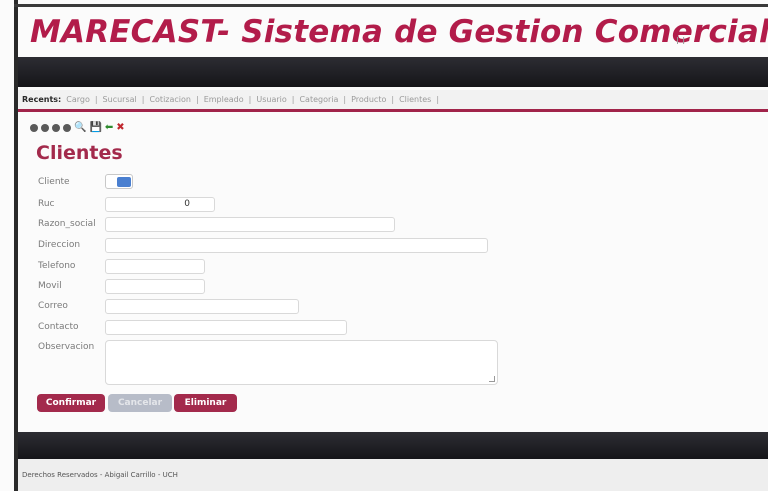 The width and height of the screenshot is (768, 491). What do you see at coordinates (56, 128) in the screenshot?
I see `next-record-icon` at bounding box center [56, 128].